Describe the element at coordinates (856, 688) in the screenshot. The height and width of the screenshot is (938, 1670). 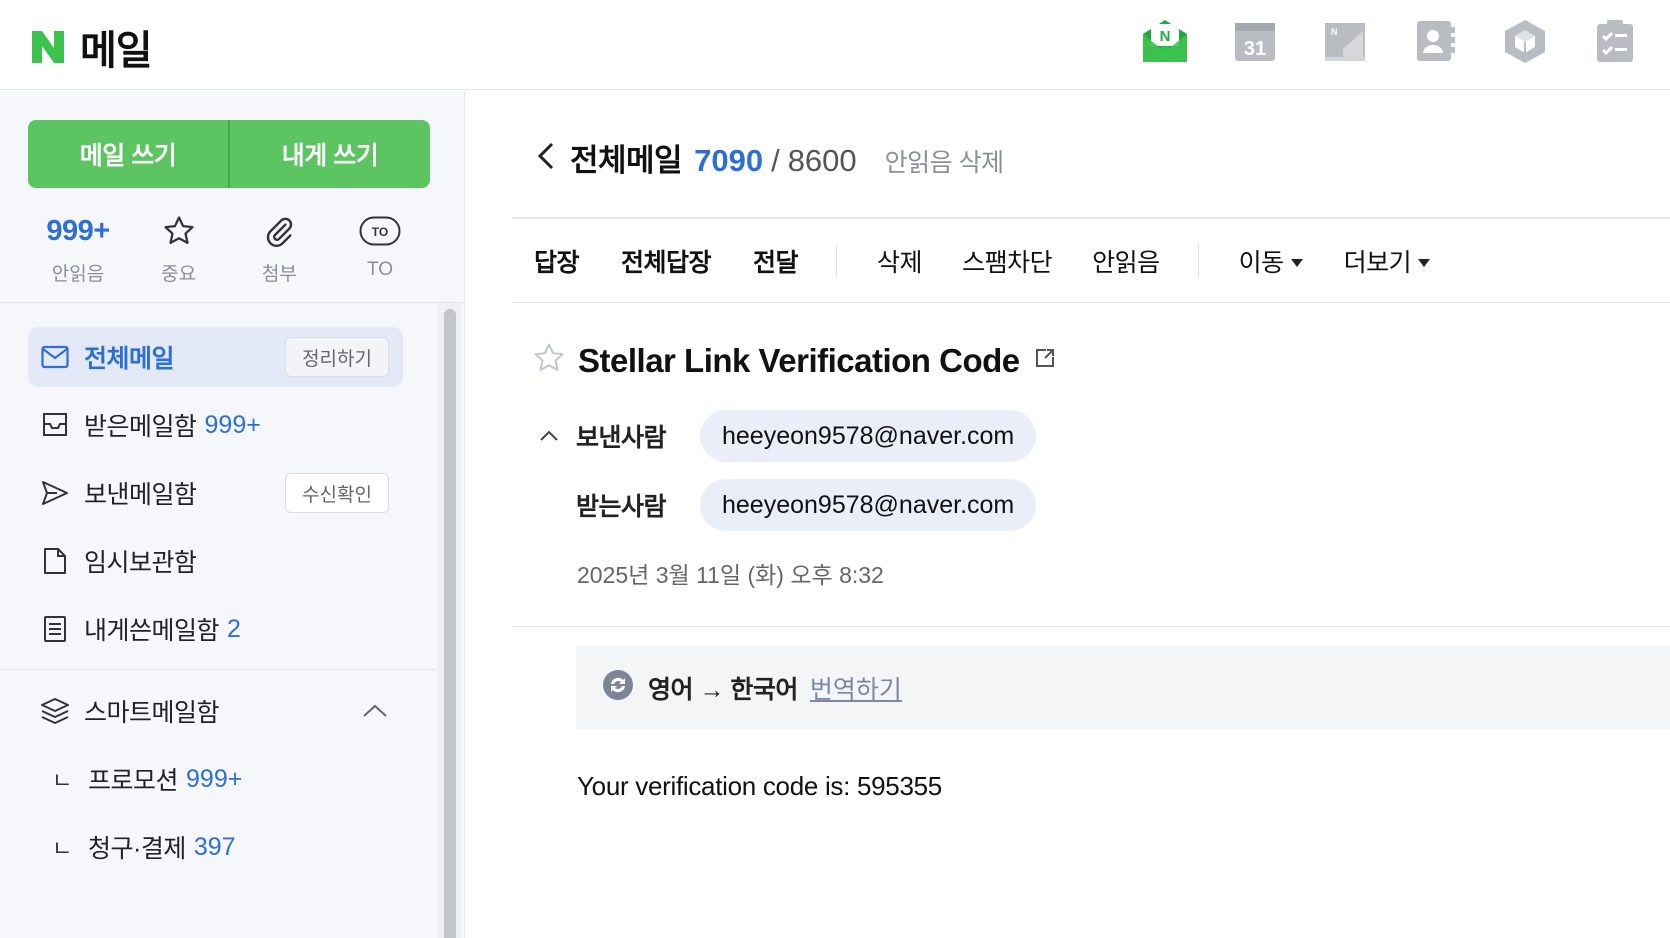
I see `translate-link: 번역하기` at that location.